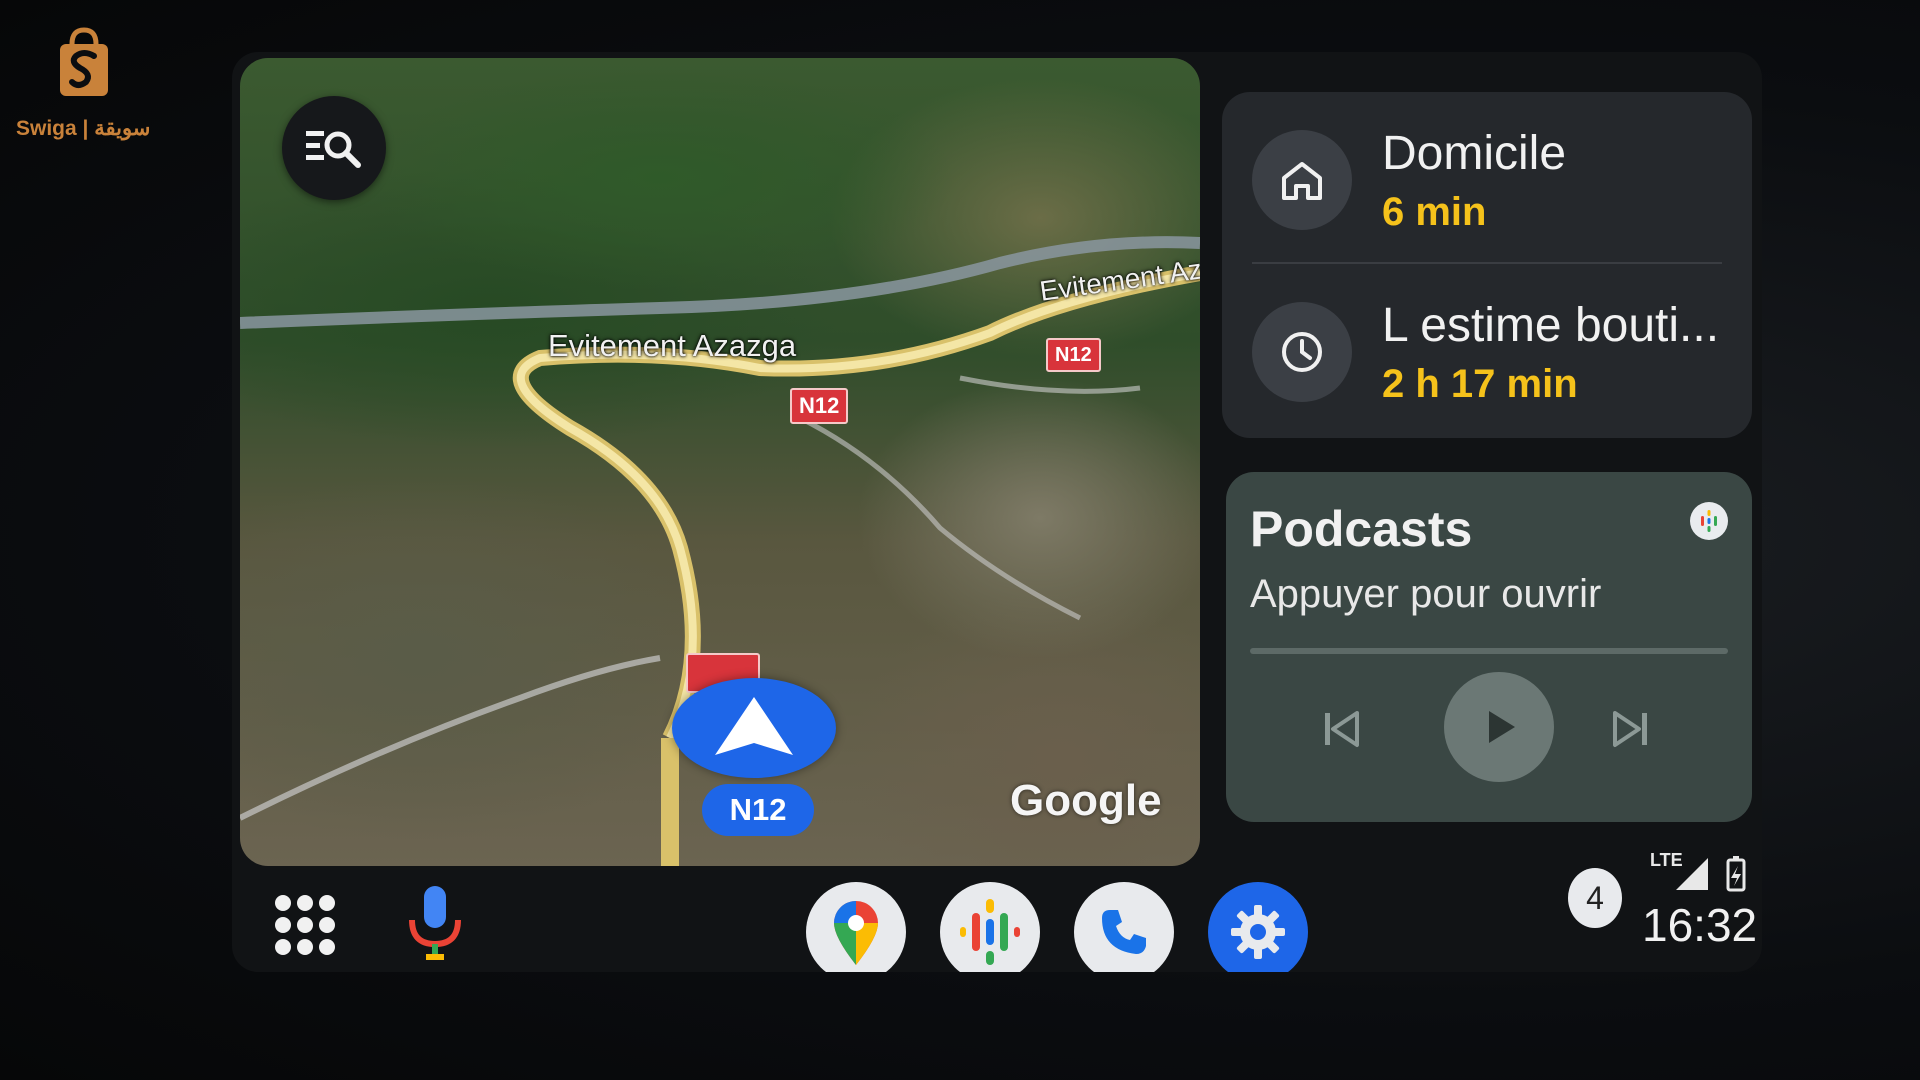  I want to click on skip-previous-icon, so click(1342, 729).